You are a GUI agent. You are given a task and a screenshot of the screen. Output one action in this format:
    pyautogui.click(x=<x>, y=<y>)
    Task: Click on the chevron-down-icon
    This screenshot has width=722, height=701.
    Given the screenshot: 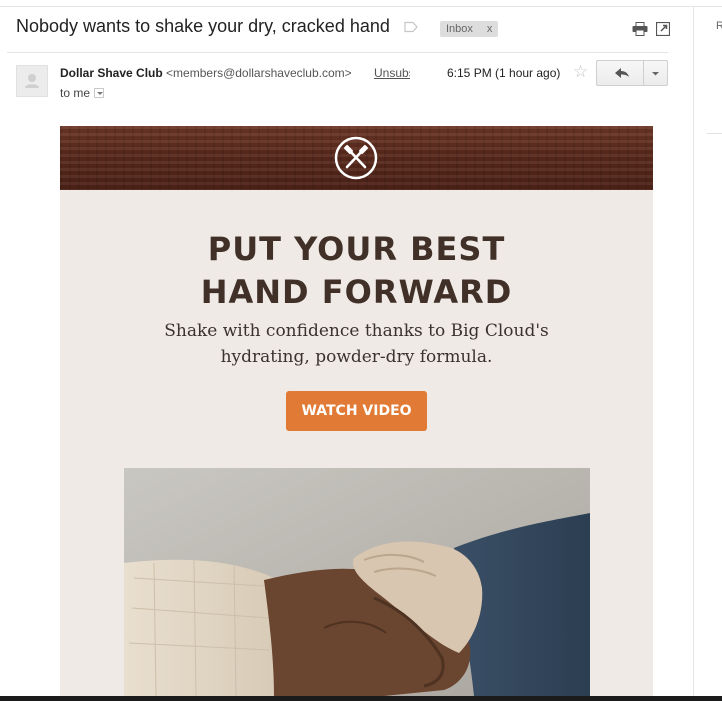 What is the action you would take?
    pyautogui.click(x=655, y=74)
    